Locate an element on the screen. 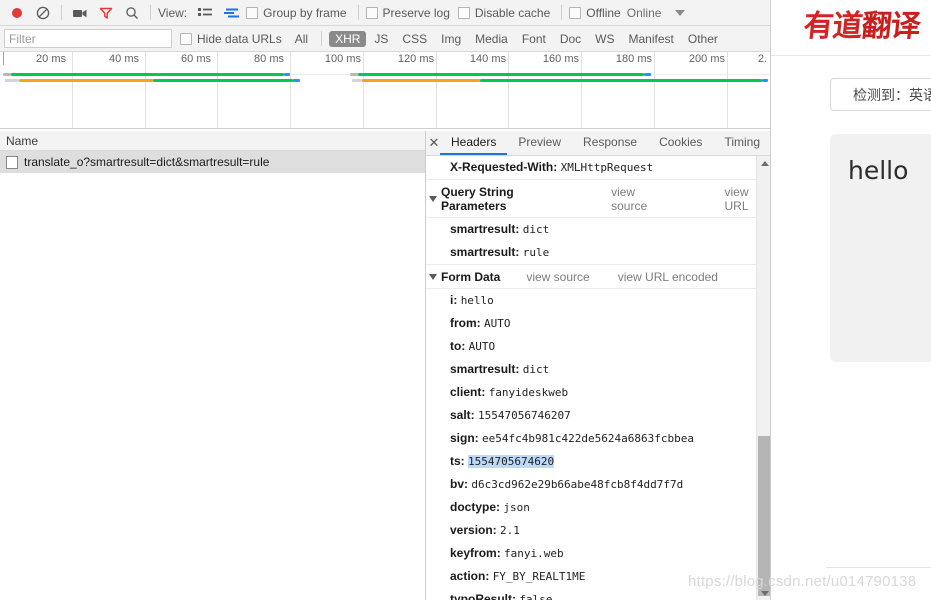 The image size is (931, 600). form-key: i: is located at coordinates (454, 300).